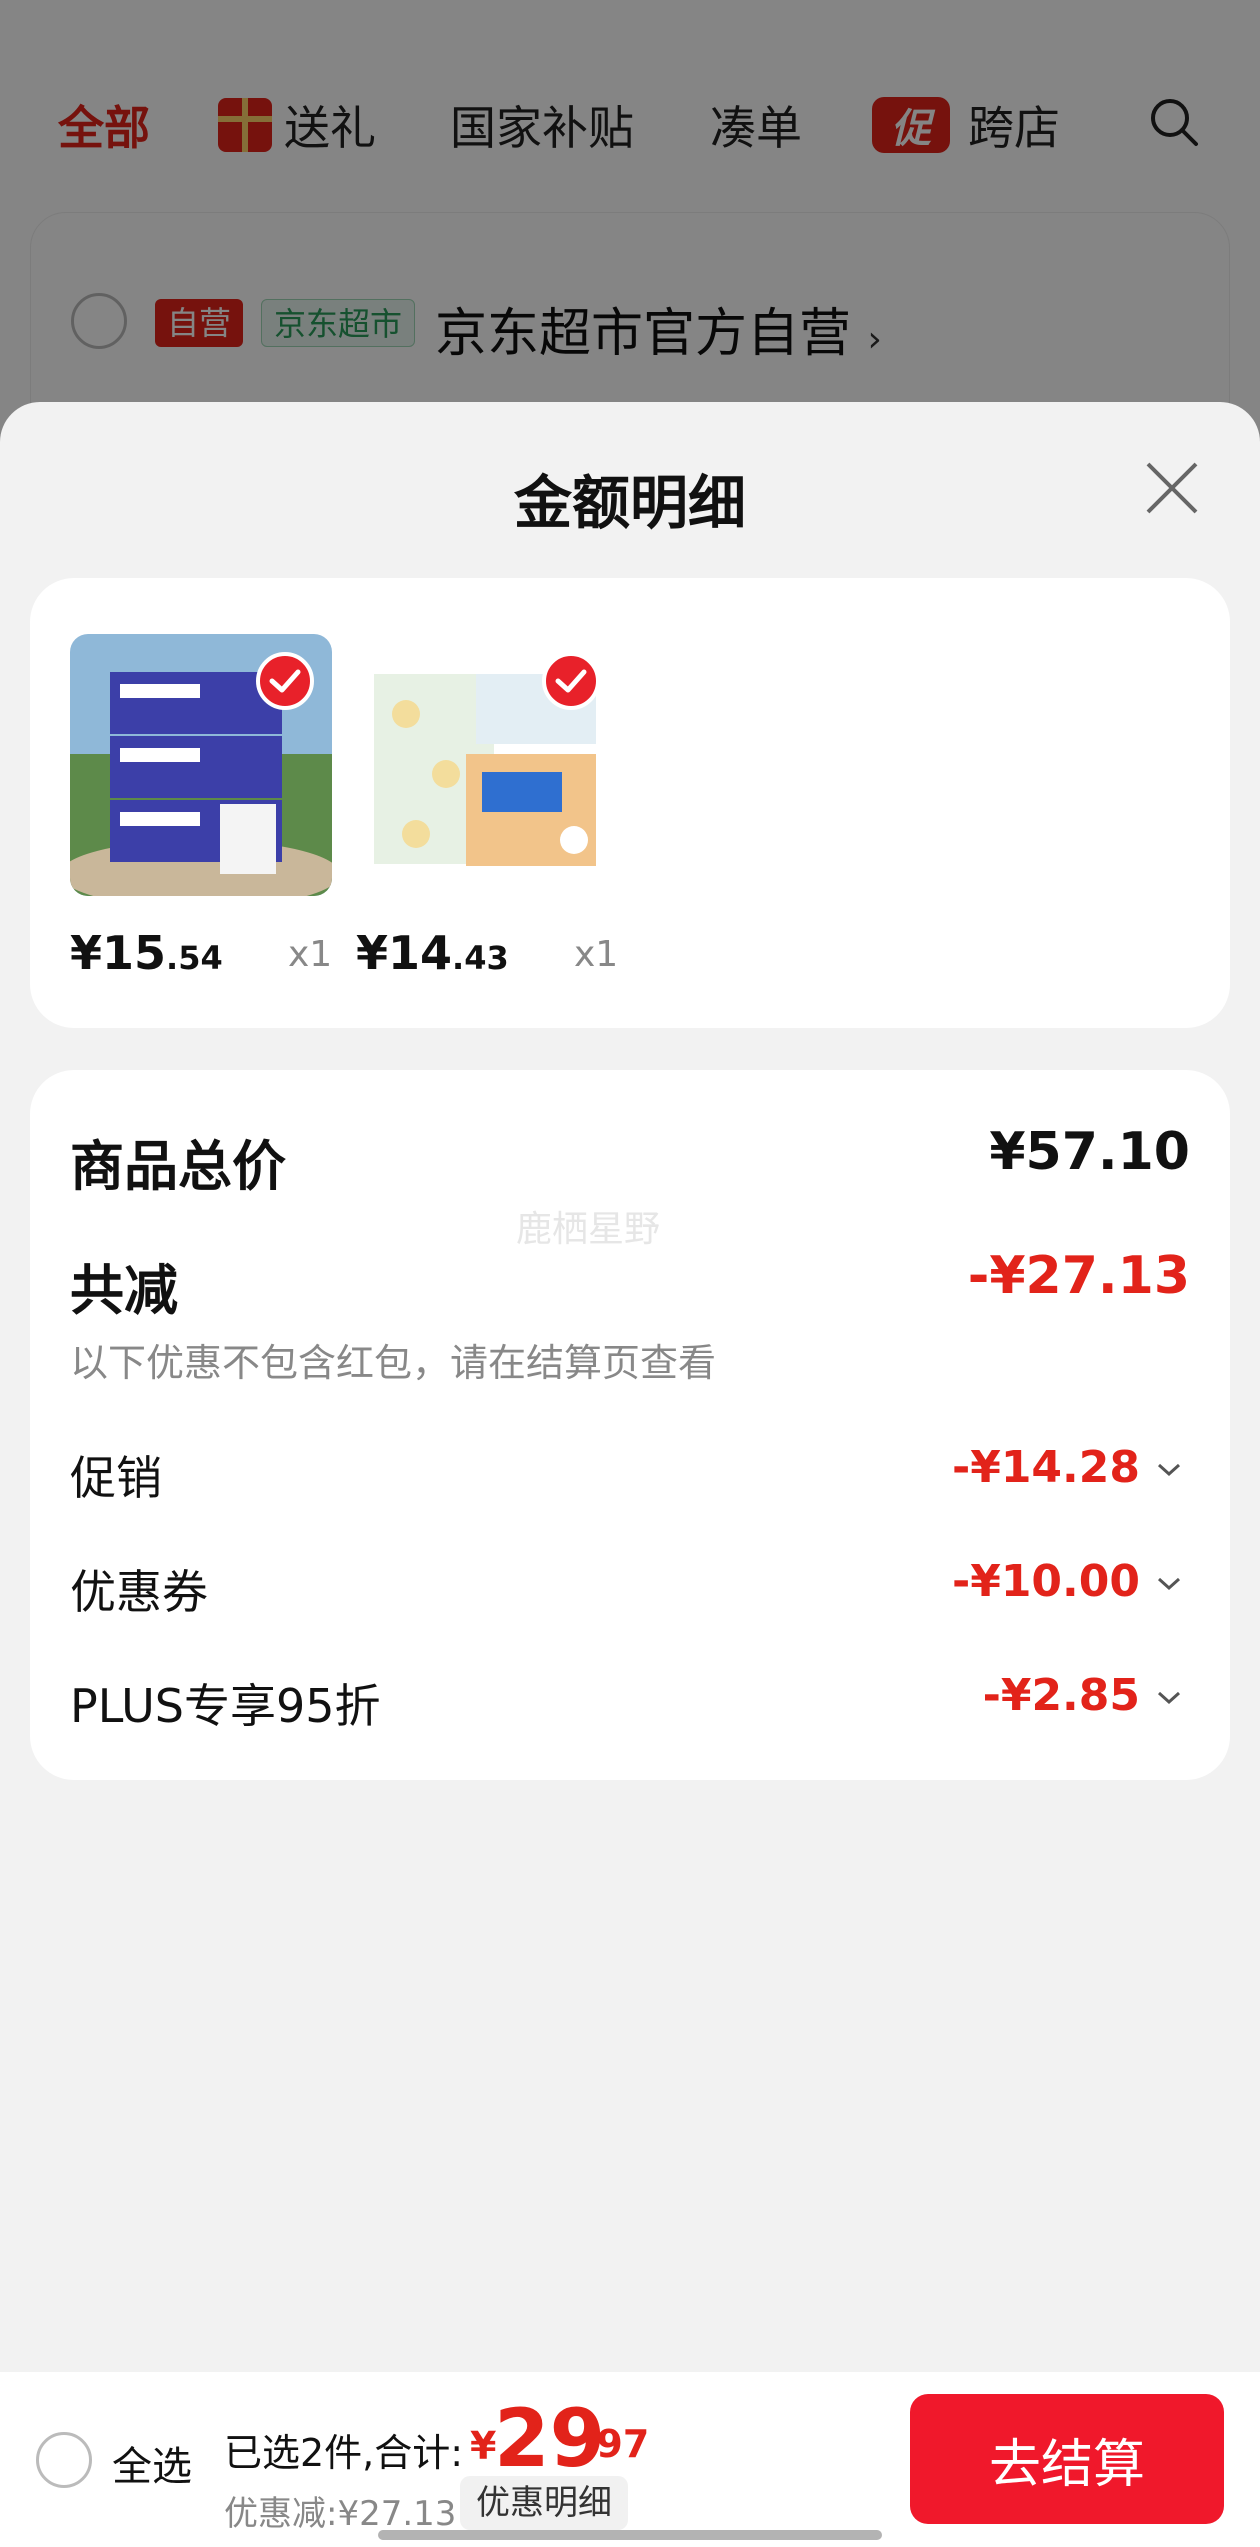  What do you see at coordinates (152, 2463) in the screenshot?
I see `select-all-label: 全选` at bounding box center [152, 2463].